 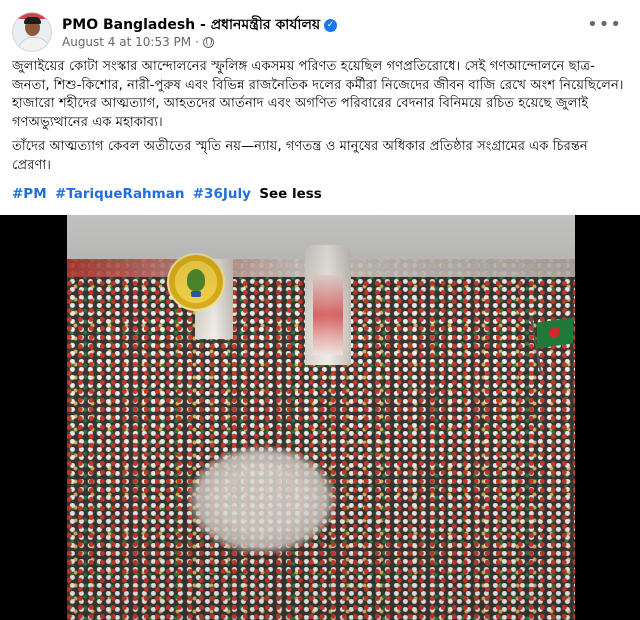 I want to click on hashtag-36-july: #36July, so click(x=222, y=194).